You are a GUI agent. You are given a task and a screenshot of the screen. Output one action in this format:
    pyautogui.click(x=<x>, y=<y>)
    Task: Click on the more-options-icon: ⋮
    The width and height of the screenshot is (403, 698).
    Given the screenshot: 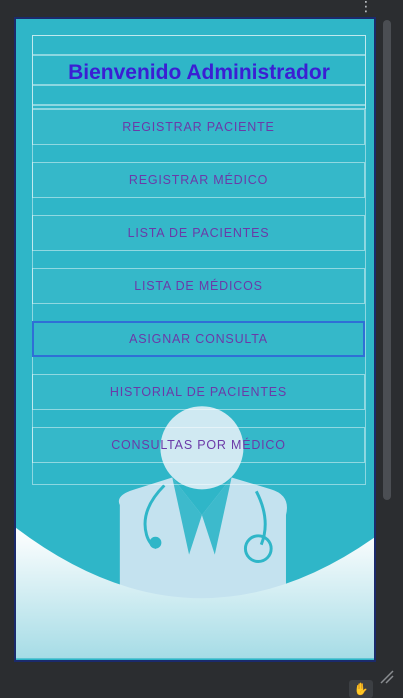 What is the action you would take?
    pyautogui.click(x=366, y=8)
    